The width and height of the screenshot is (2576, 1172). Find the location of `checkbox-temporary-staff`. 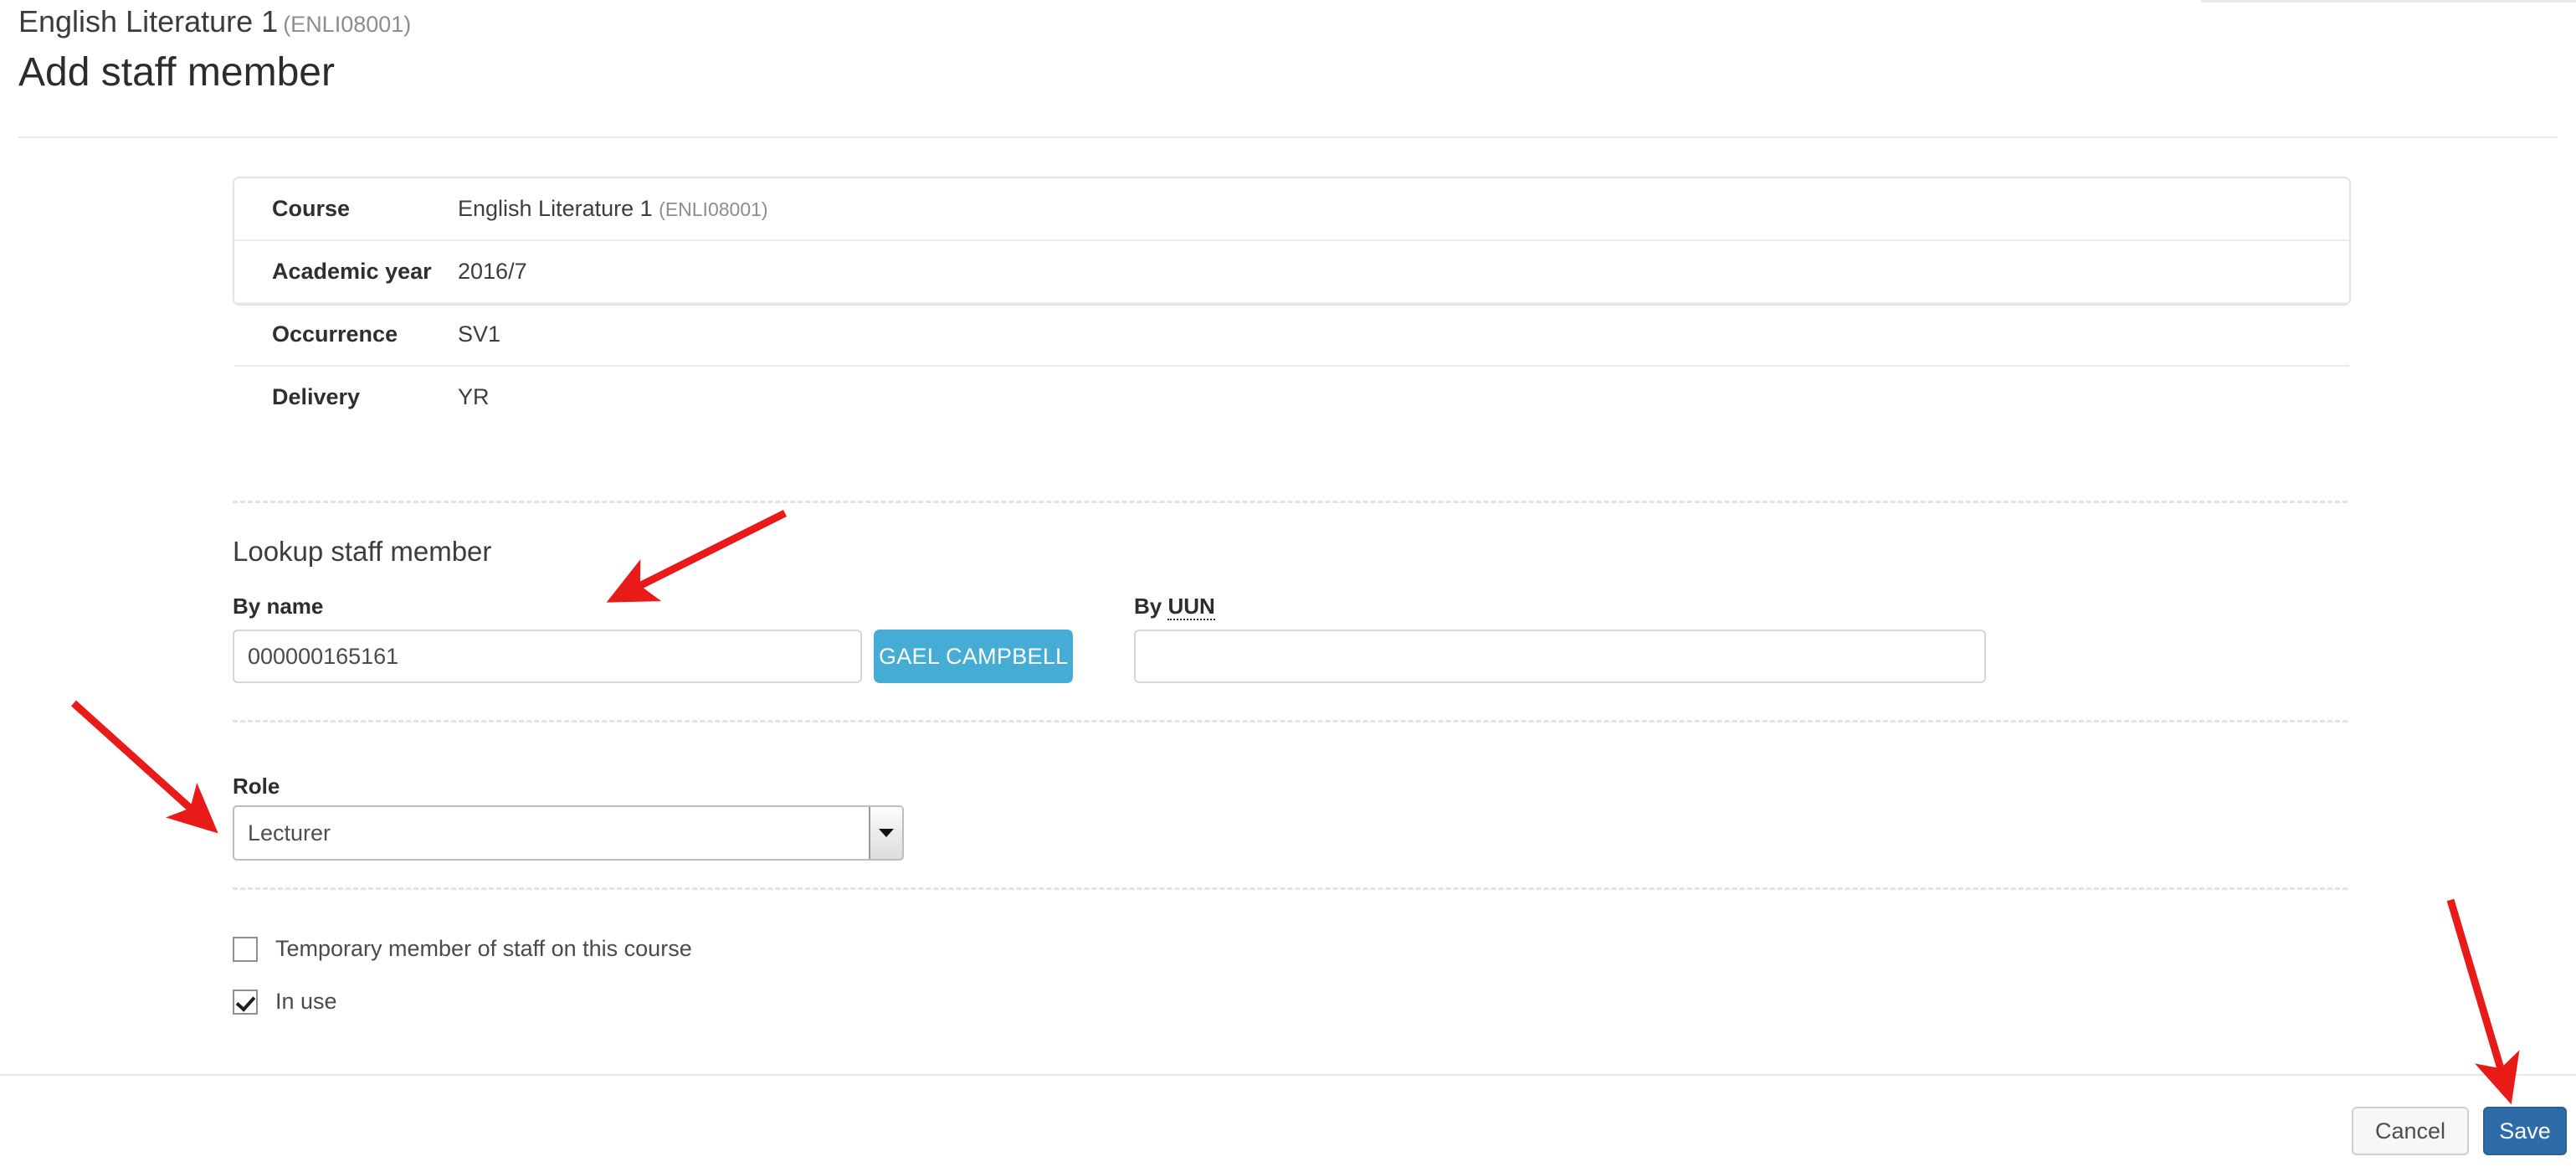

checkbox-temporary-staff is located at coordinates (245, 949).